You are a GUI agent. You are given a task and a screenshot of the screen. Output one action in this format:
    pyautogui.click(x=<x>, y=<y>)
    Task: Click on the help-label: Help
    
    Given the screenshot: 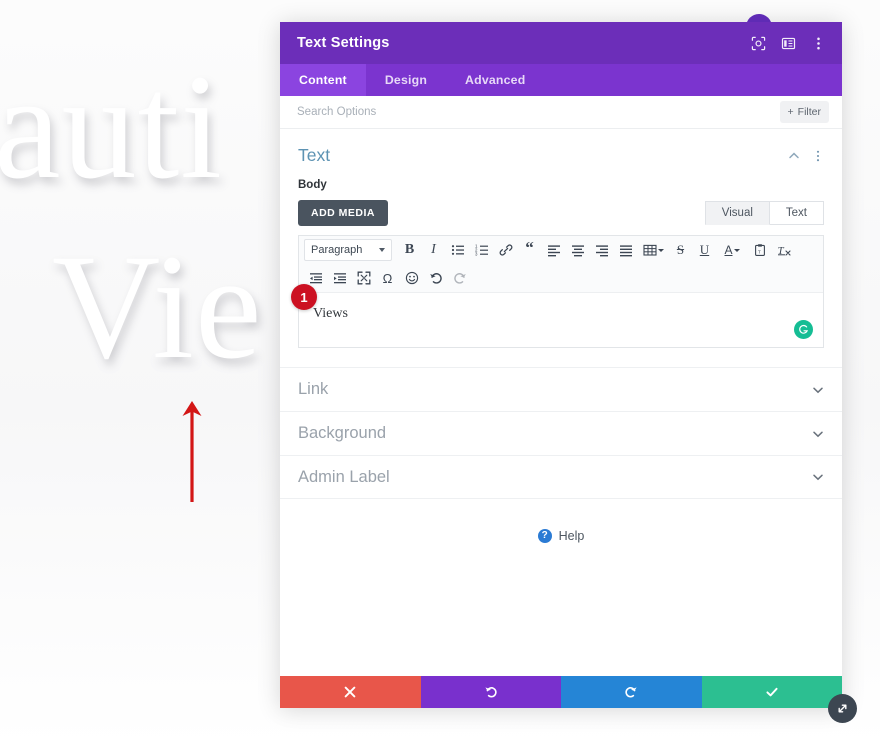 What is the action you would take?
    pyautogui.click(x=571, y=536)
    